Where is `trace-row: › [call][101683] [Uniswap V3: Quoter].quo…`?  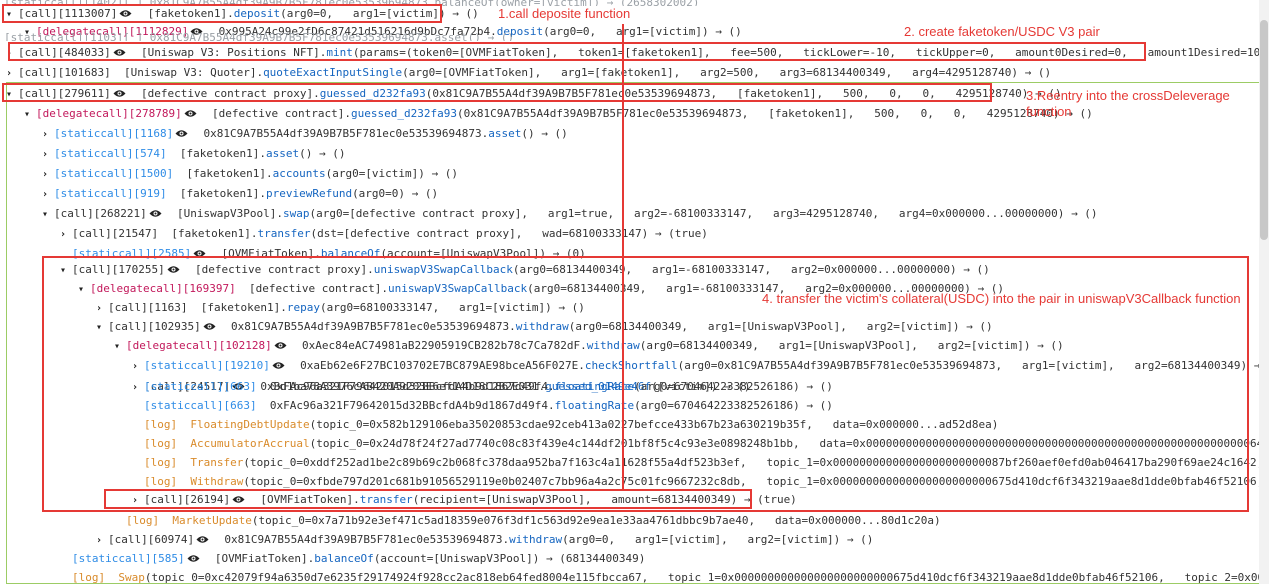 trace-row: › [call][101683] [Uniswap V3: Quoter].quo… is located at coordinates (636, 73).